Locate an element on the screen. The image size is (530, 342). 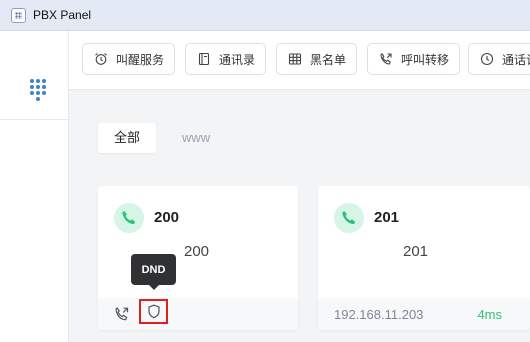
contacts-button: 通讯录 is located at coordinates (226, 59).